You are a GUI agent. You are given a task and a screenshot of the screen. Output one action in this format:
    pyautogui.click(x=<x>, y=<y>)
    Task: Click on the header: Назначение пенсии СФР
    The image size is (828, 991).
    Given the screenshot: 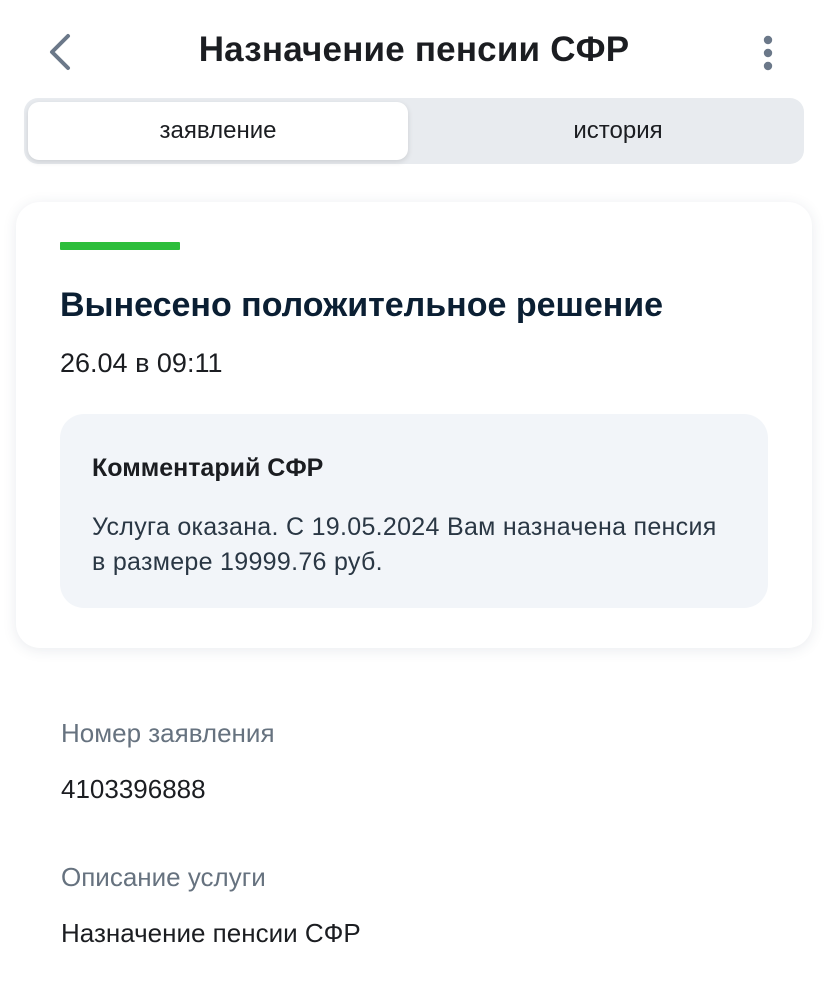 What is the action you would take?
    pyautogui.click(x=414, y=50)
    